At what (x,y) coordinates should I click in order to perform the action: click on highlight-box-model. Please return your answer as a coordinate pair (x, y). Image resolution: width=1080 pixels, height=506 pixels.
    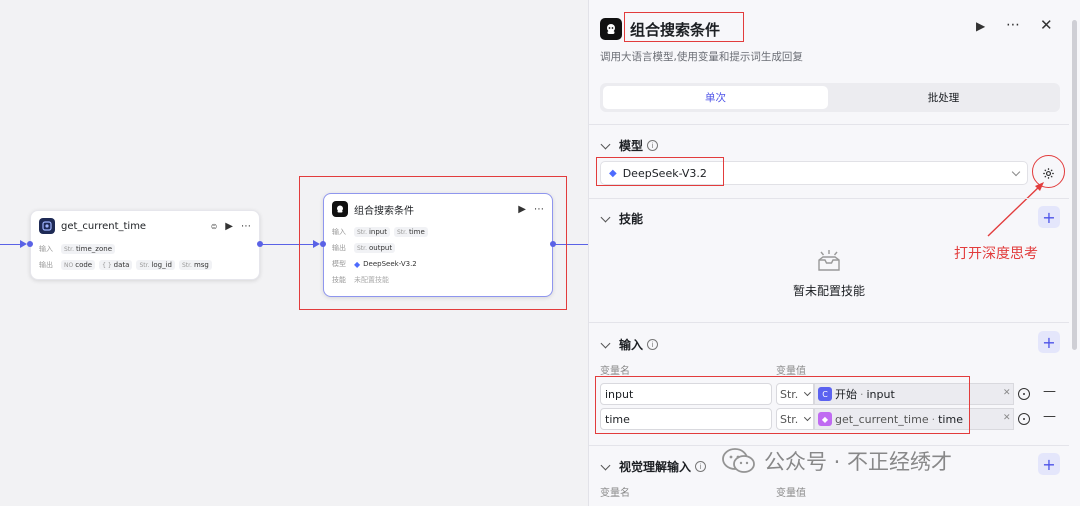
    Looking at the image, I should click on (660, 171).